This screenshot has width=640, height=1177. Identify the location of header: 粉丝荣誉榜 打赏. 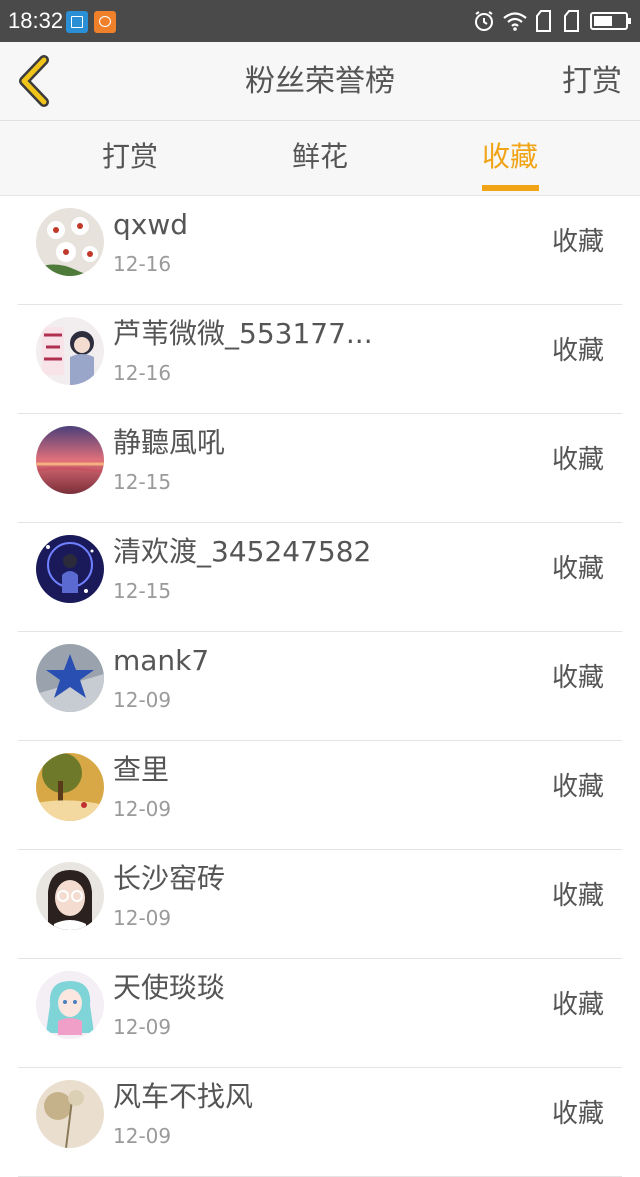
(320, 81).